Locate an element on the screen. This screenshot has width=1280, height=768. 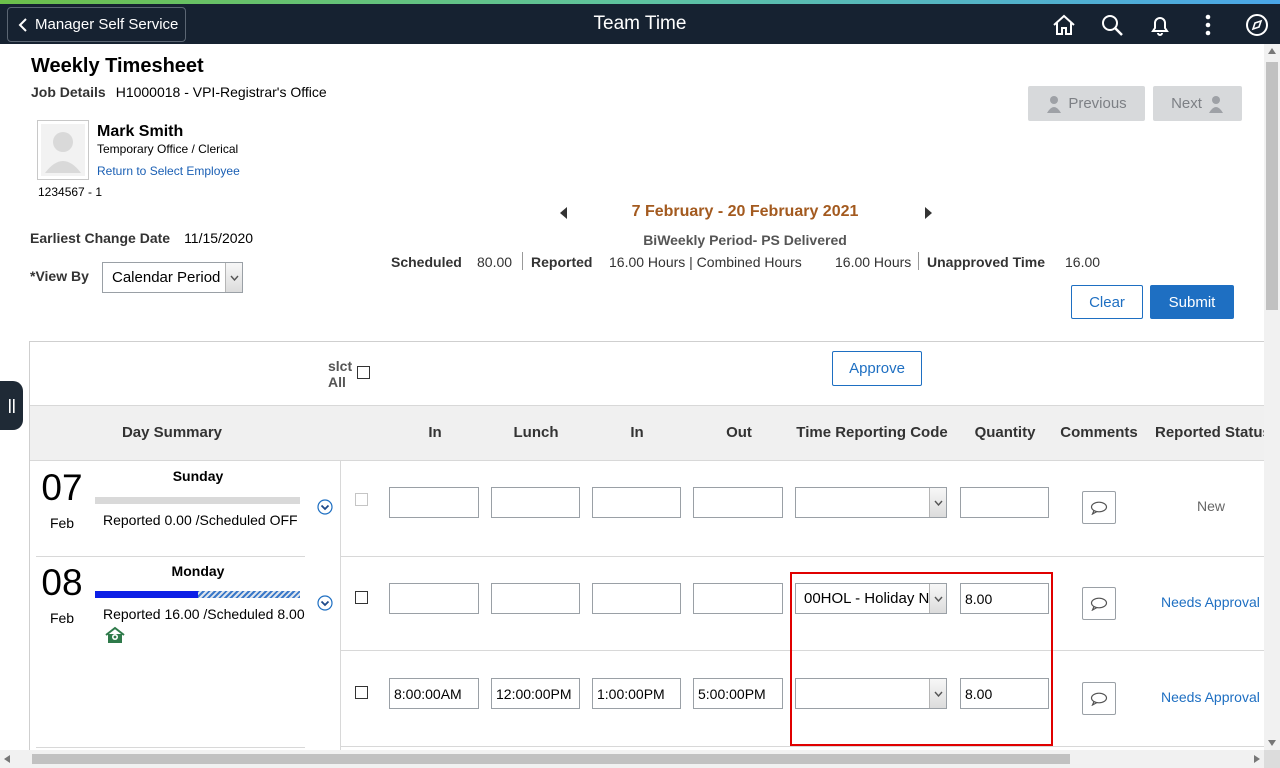
clear-button: Clear is located at coordinates (1107, 302).